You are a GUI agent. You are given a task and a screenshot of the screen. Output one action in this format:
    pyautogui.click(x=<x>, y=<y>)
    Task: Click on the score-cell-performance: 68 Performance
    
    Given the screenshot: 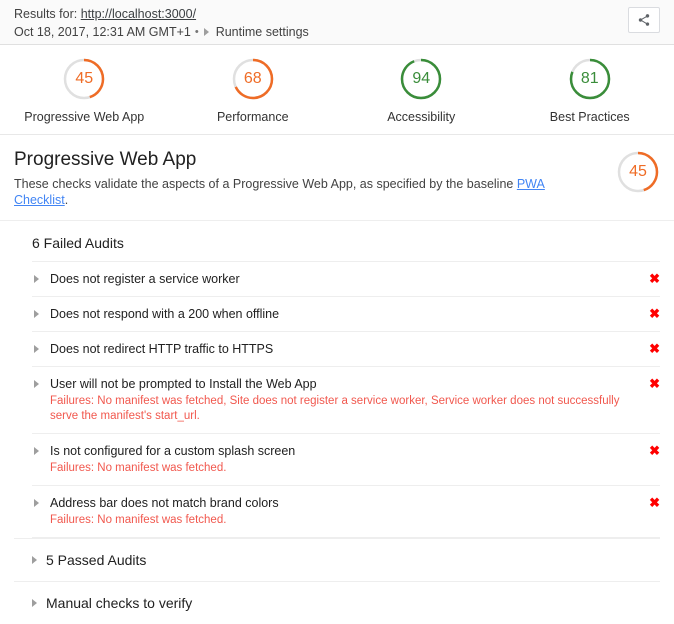 What is the action you would take?
    pyautogui.click(x=253, y=90)
    